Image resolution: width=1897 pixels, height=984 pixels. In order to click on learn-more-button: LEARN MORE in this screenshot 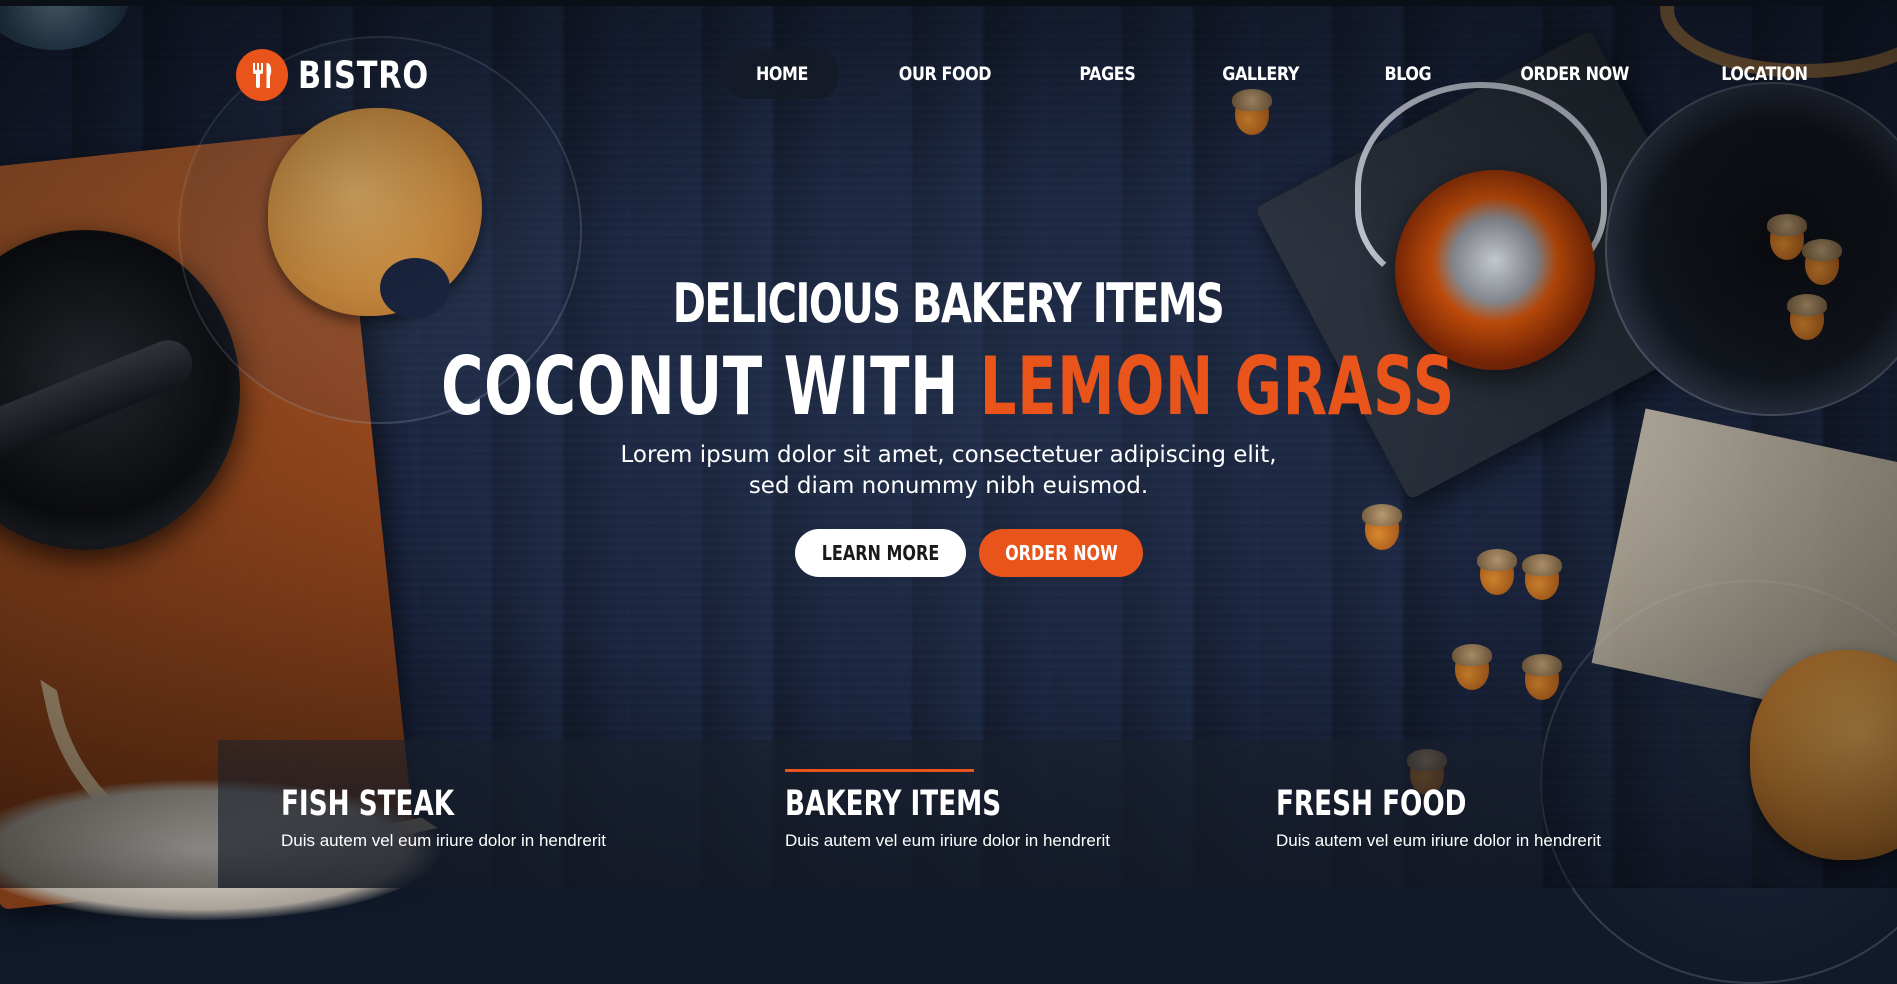, I will do `click(880, 553)`.